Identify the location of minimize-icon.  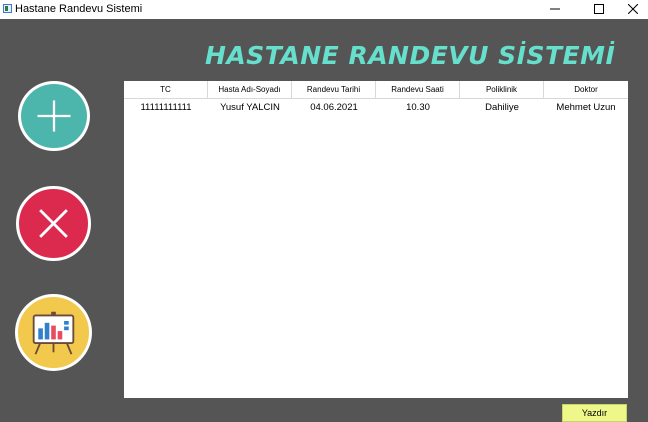
(555, 9).